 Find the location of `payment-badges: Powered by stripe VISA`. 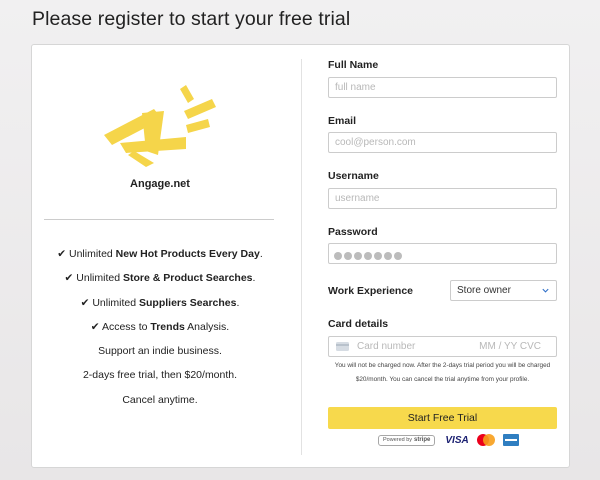

payment-badges: Powered by stripe VISA is located at coordinates (448, 440).